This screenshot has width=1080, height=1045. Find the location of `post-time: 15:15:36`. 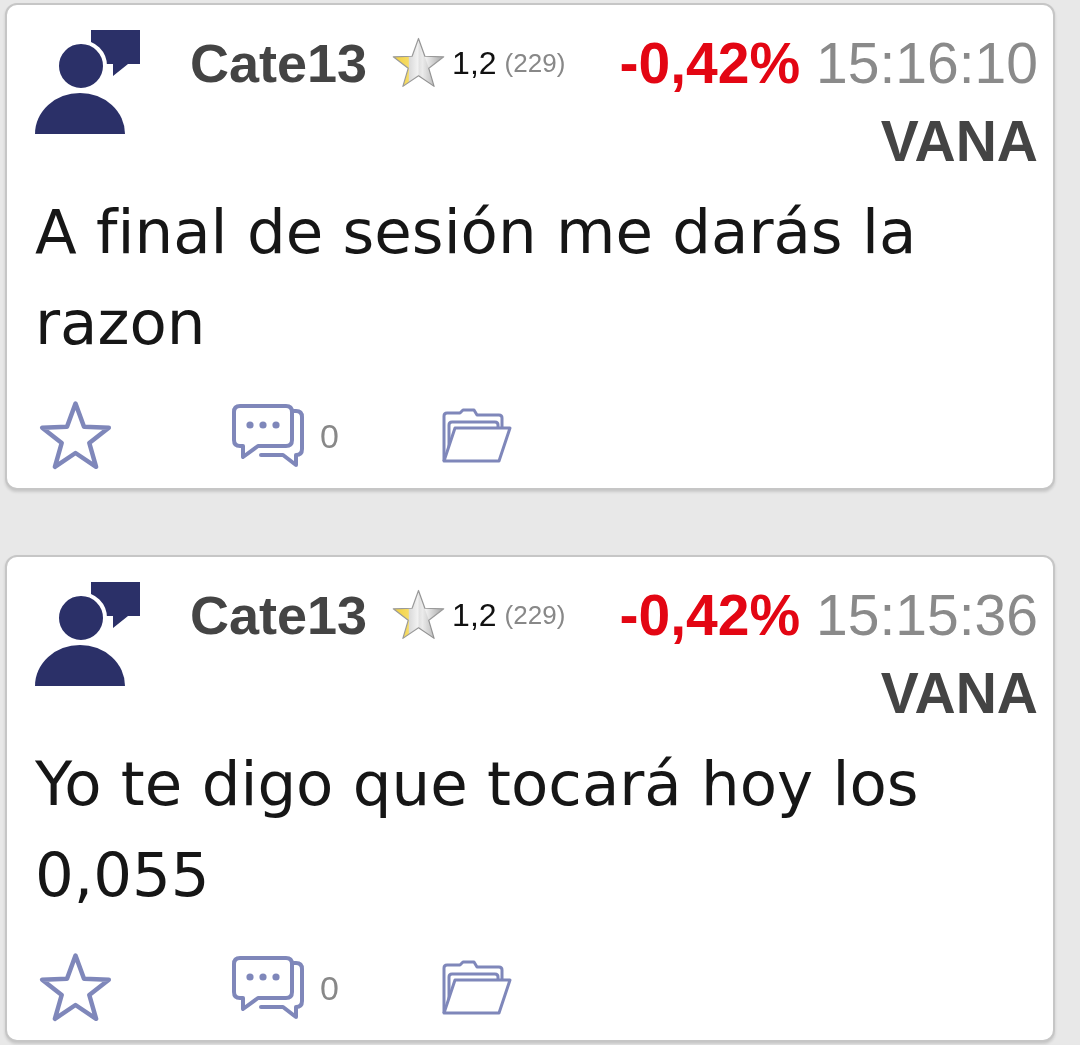

post-time: 15:15:36 is located at coordinates (927, 615).